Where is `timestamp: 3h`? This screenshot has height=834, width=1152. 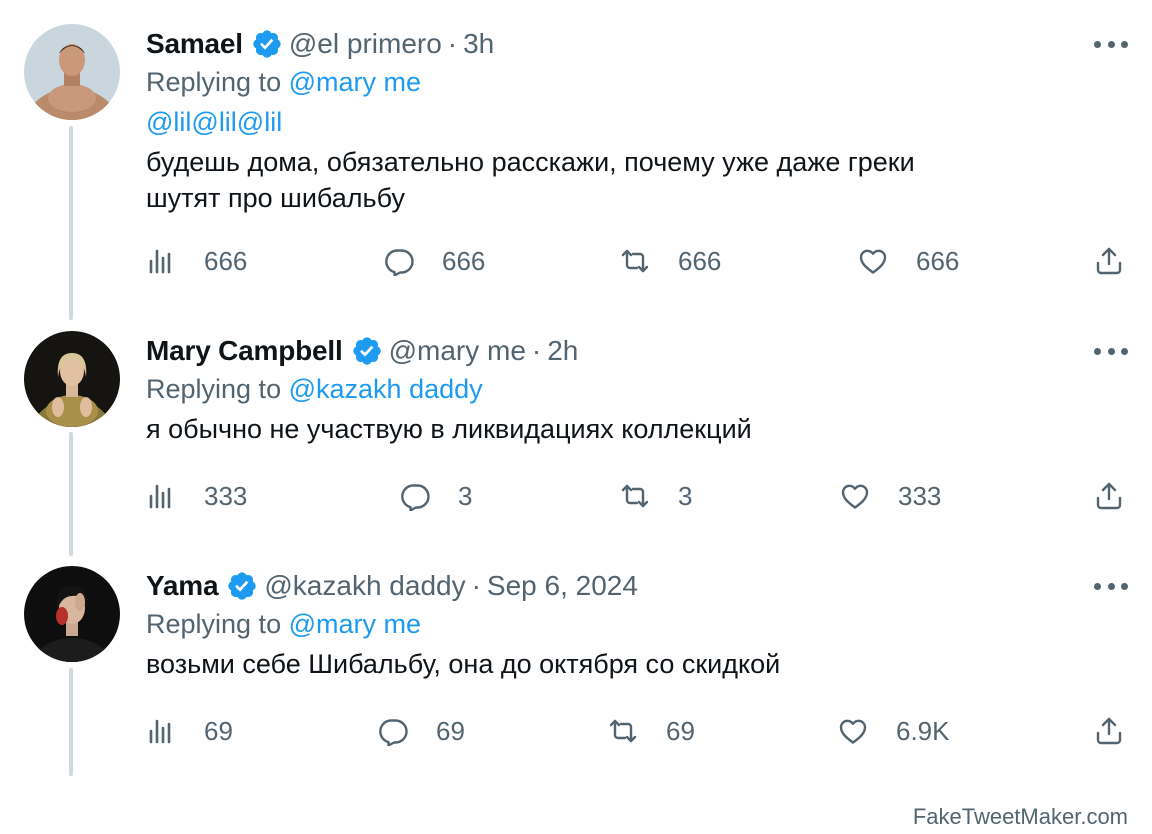
timestamp: 3h is located at coordinates (478, 44).